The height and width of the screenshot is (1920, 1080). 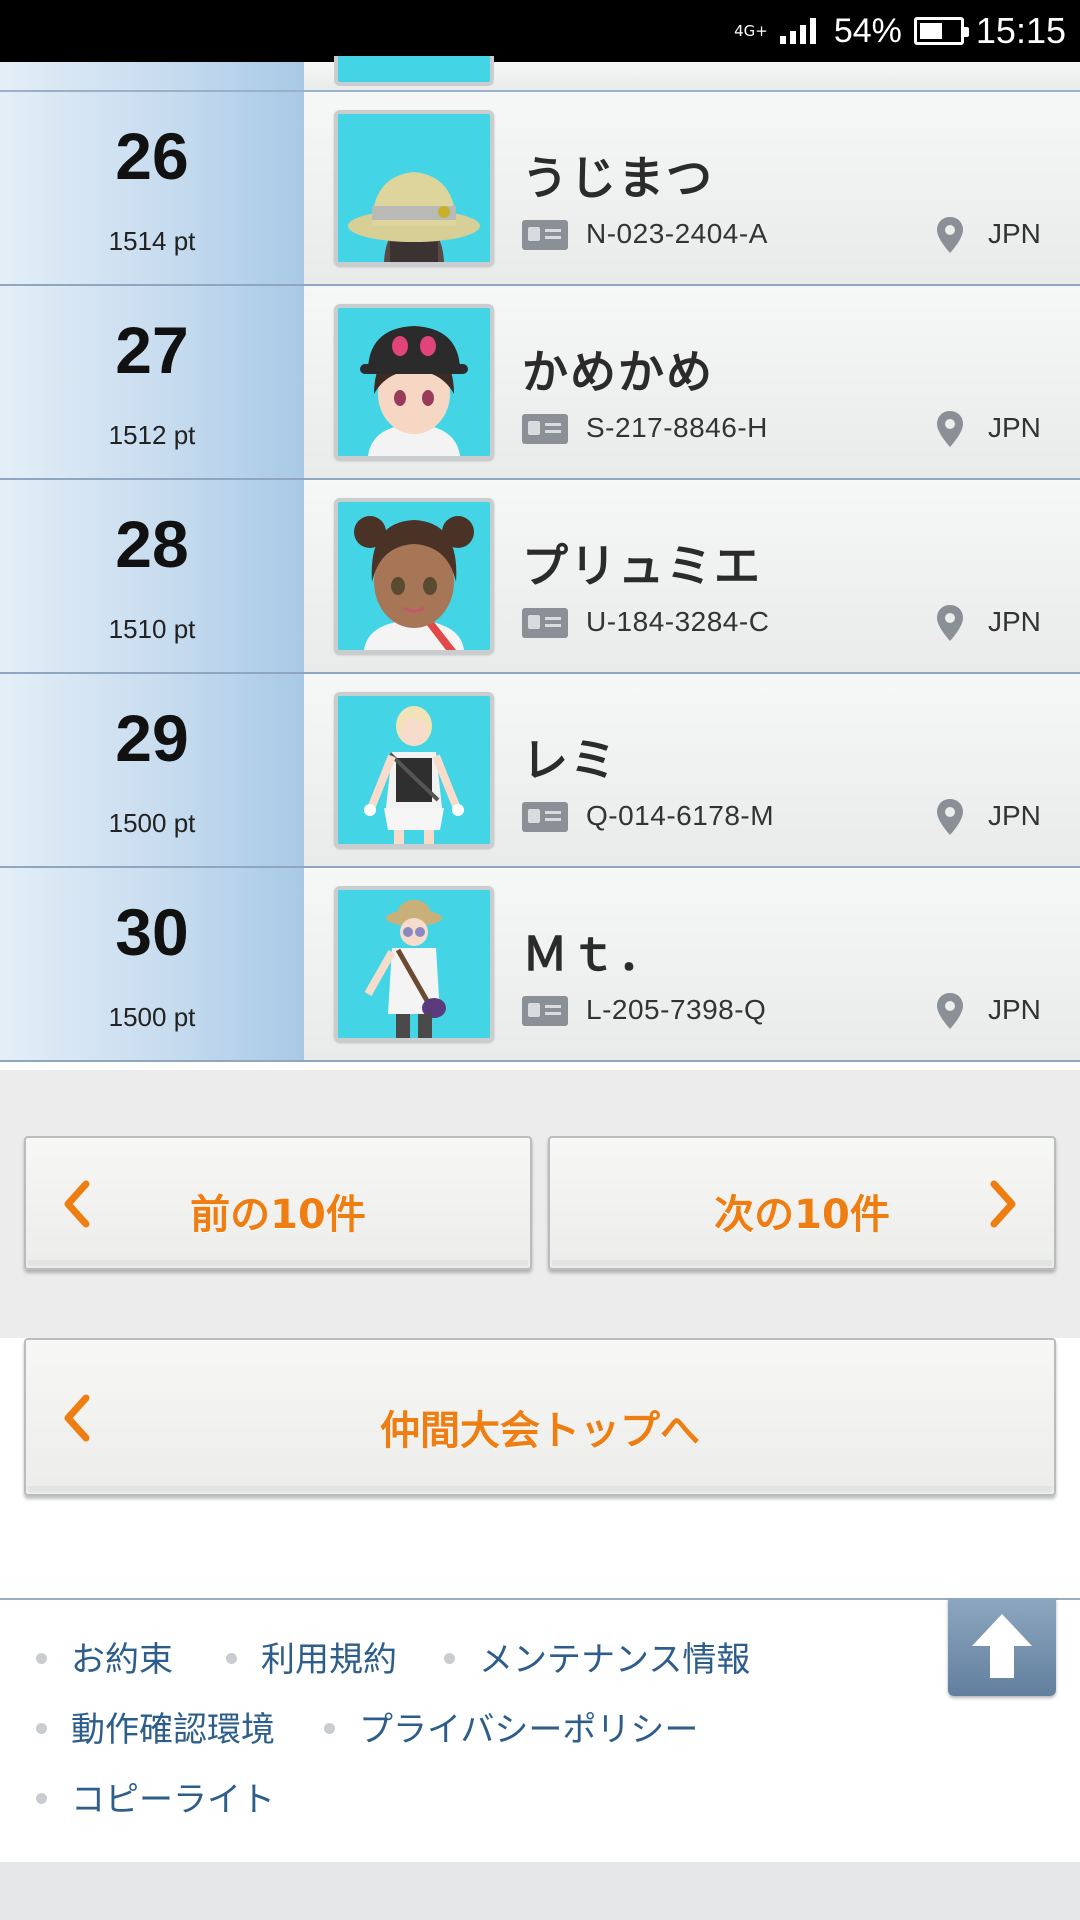 What do you see at coordinates (618, 372) in the screenshot?
I see `trainer-name: かめかめ` at bounding box center [618, 372].